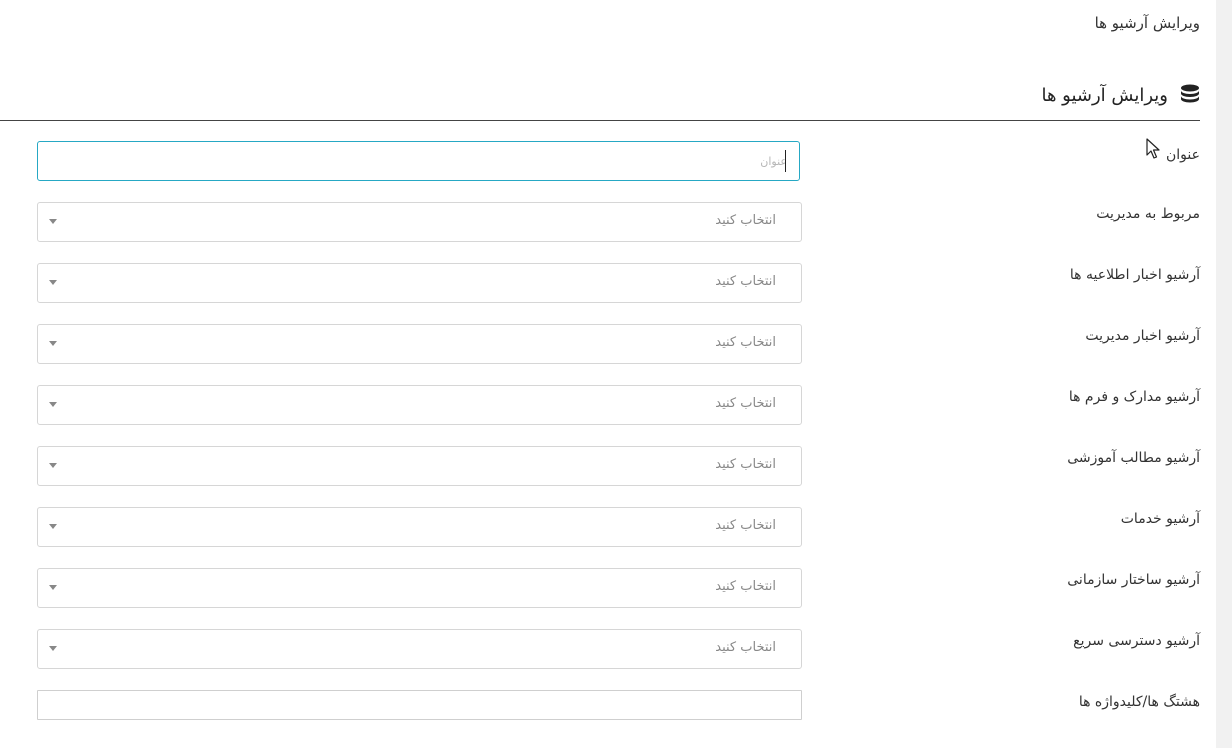 The height and width of the screenshot is (748, 1232). I want to click on tags-input, so click(419, 705).